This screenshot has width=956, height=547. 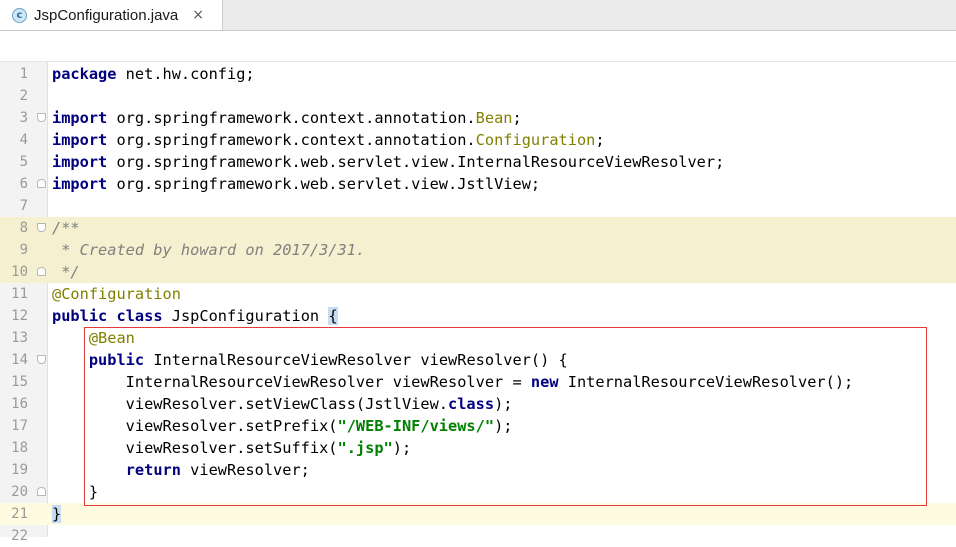 What do you see at coordinates (333, 316) in the screenshot?
I see `code-token: {` at bounding box center [333, 316].